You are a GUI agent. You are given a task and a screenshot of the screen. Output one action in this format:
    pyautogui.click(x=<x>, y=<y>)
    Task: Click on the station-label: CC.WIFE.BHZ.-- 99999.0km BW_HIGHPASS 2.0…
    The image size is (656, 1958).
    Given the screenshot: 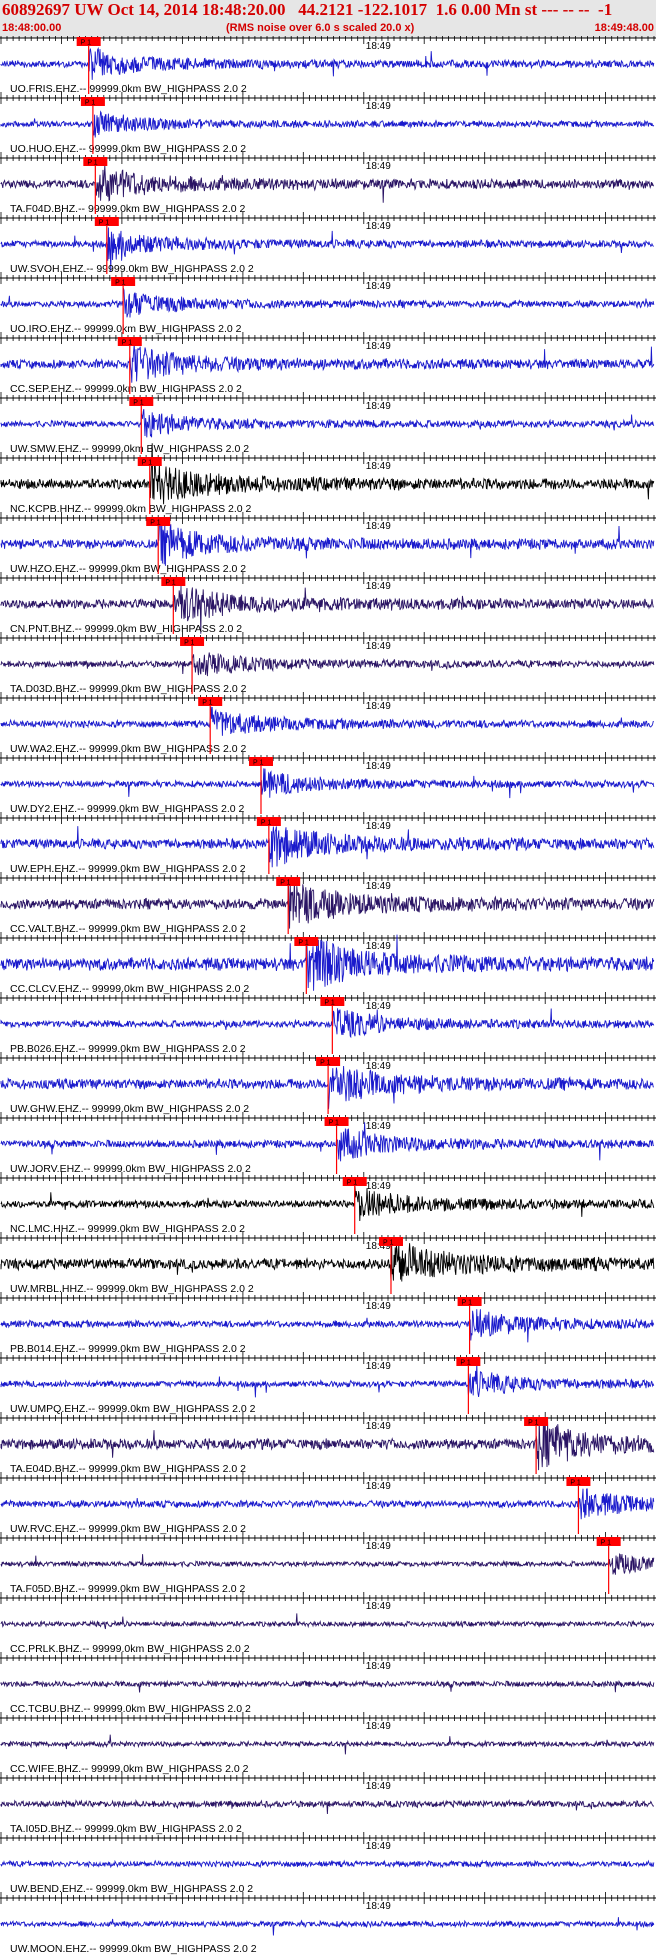 What is the action you would take?
    pyautogui.click(x=129, y=1769)
    